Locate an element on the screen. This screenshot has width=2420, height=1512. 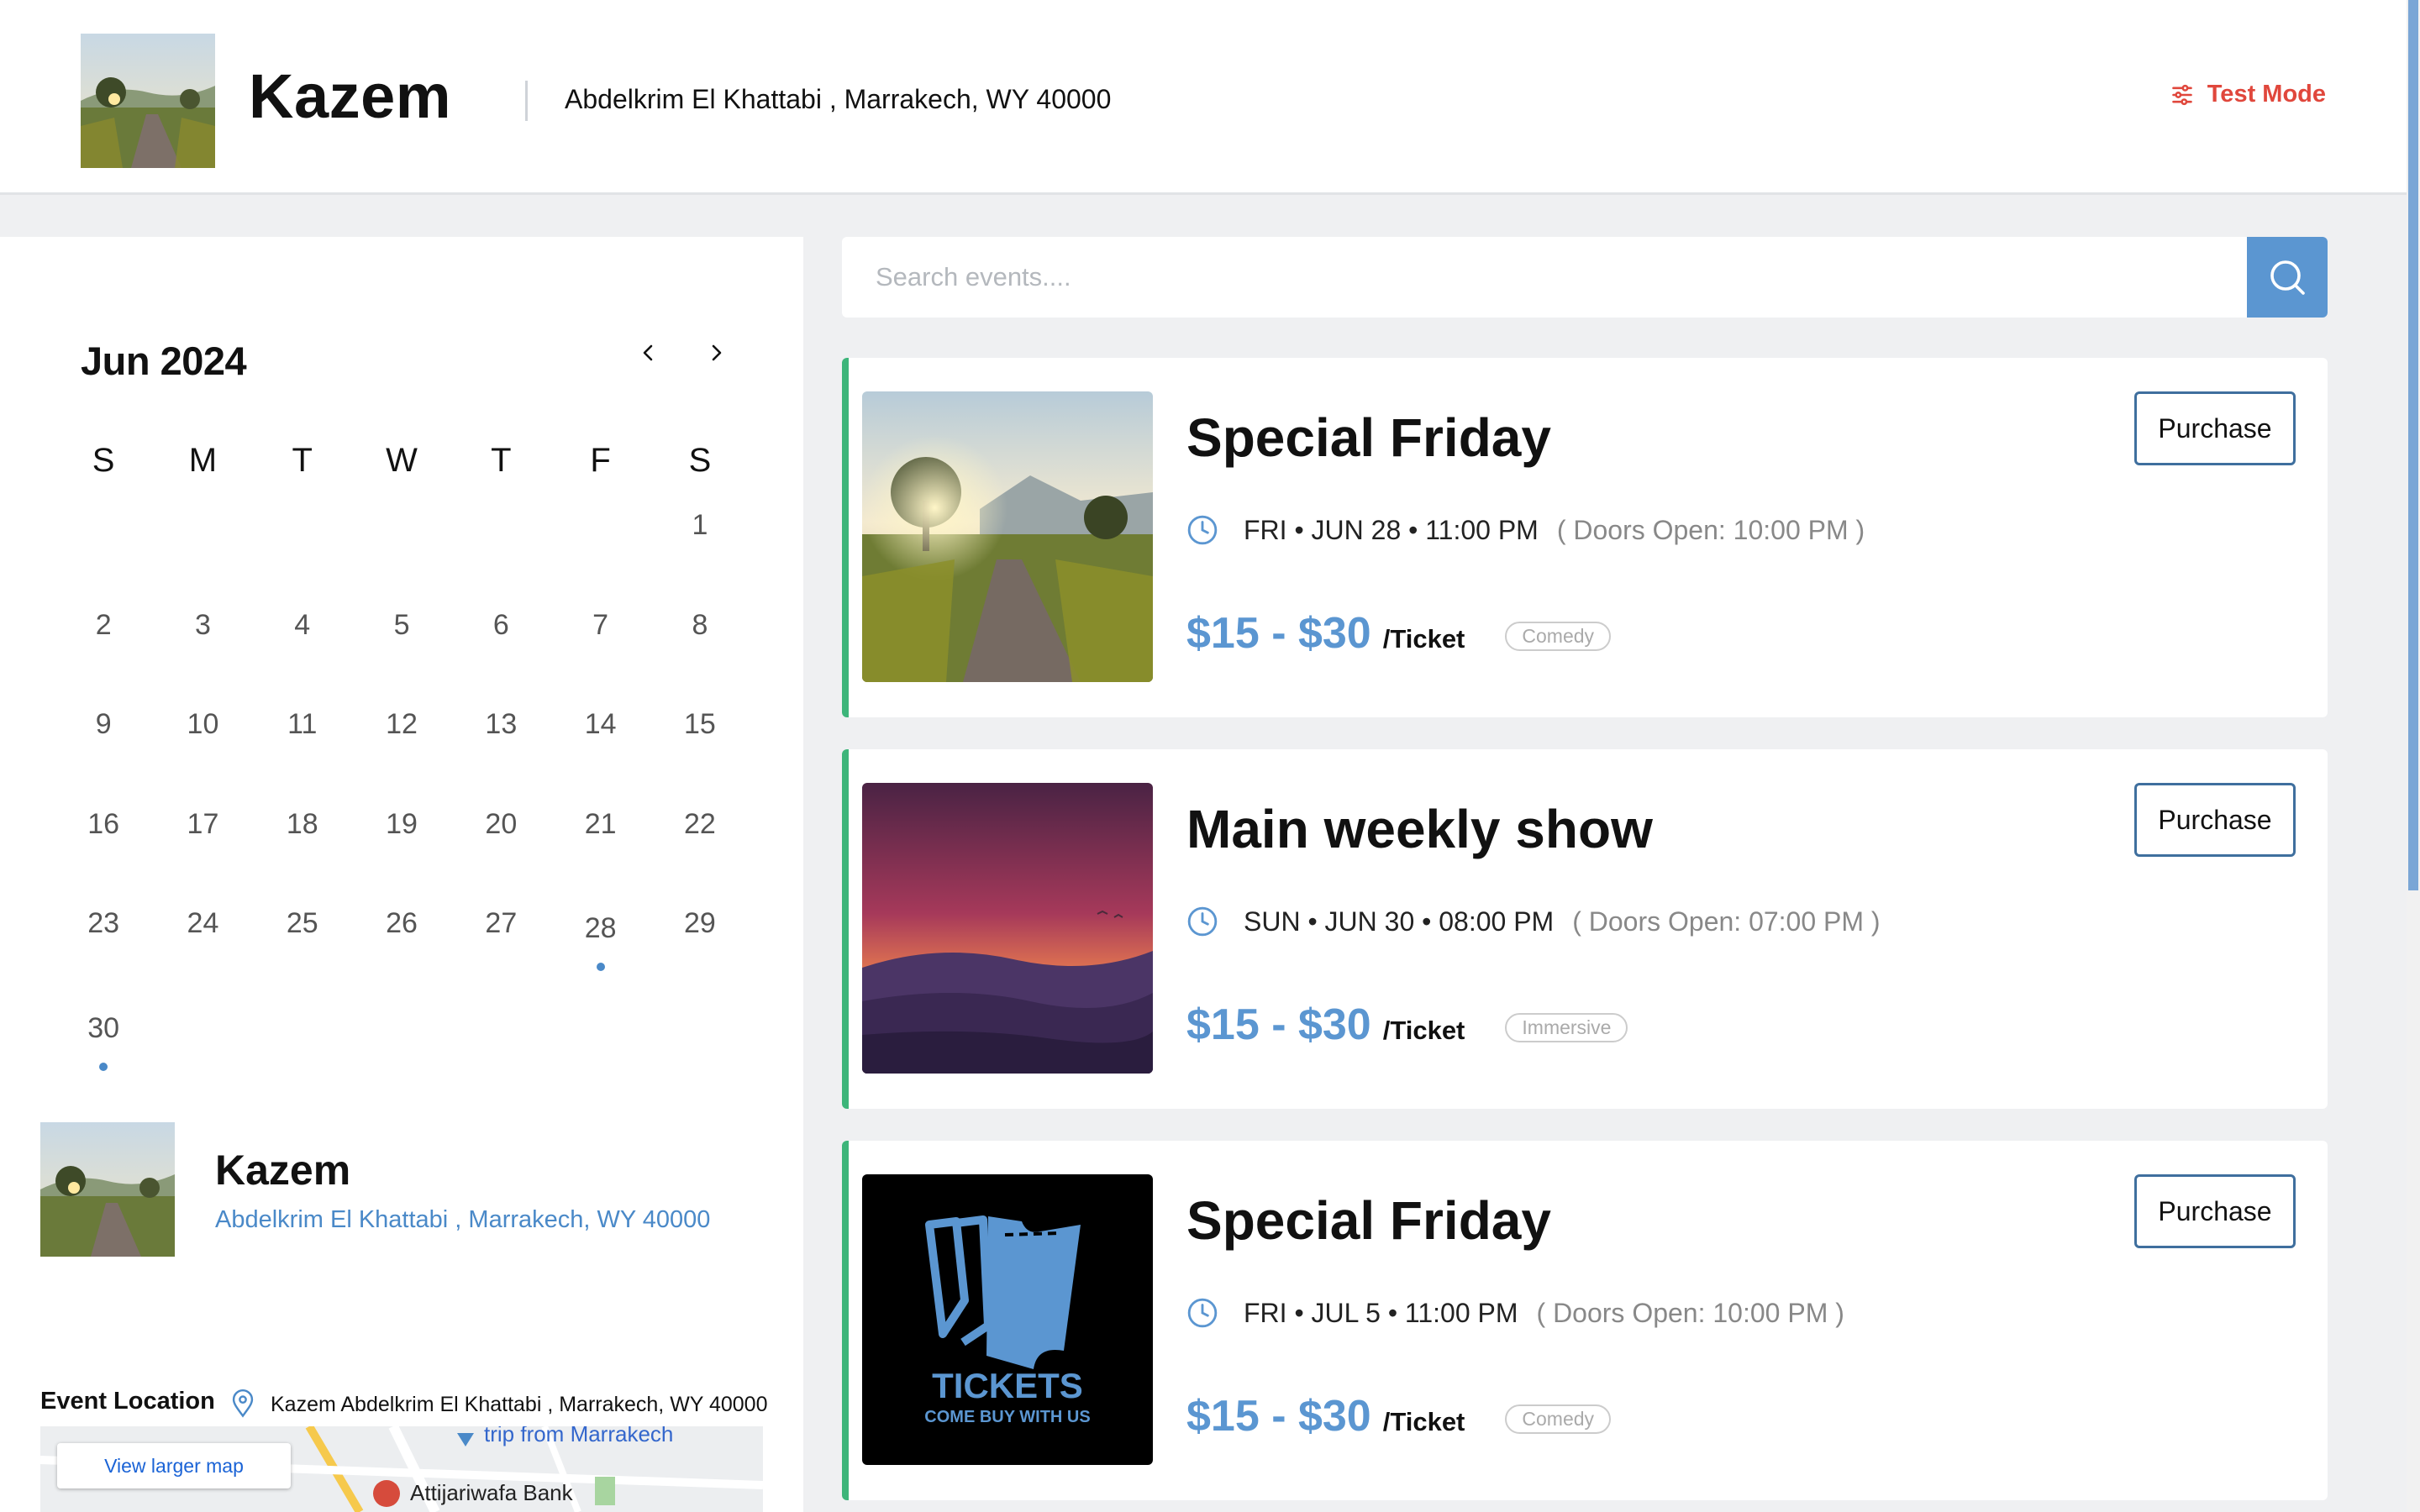
calendar-day: 23 is located at coordinates (103, 947).